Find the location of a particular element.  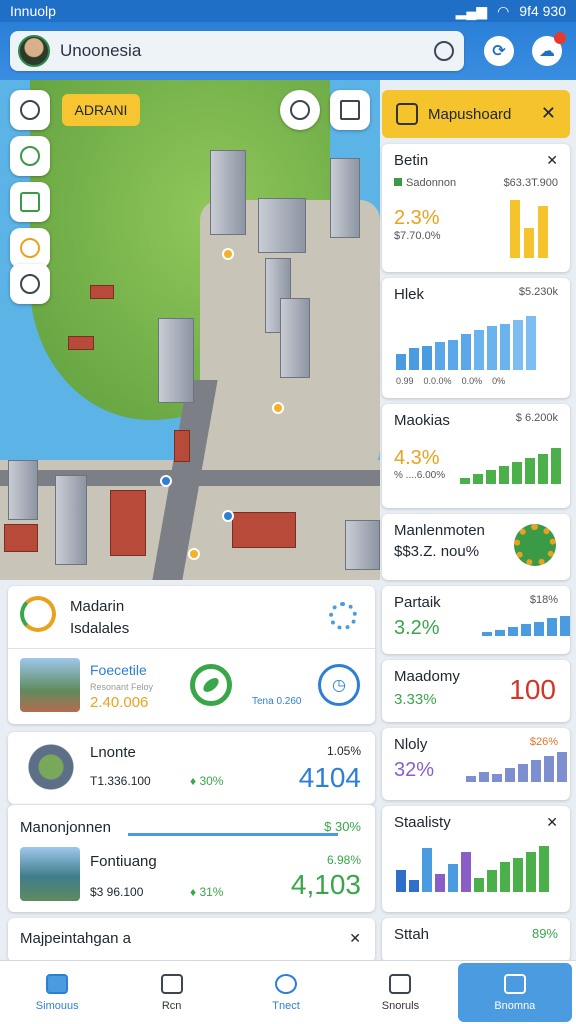

stat-card-sttah: Sttah 89% is located at coordinates (476, 940).